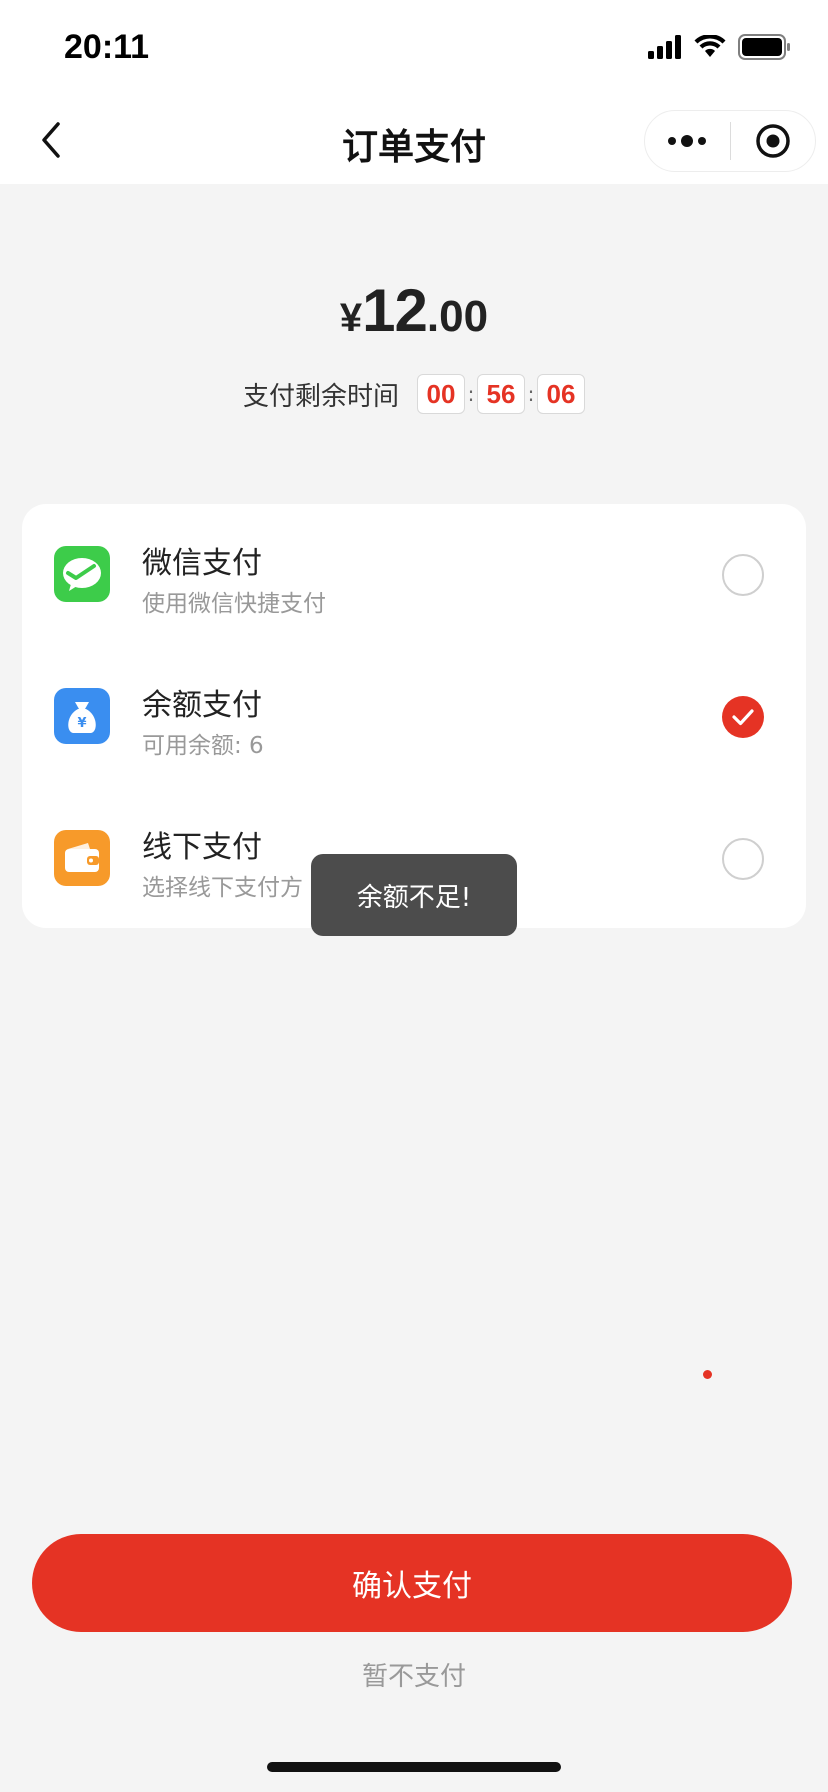  I want to click on more-dots-icon, so click(687, 141).